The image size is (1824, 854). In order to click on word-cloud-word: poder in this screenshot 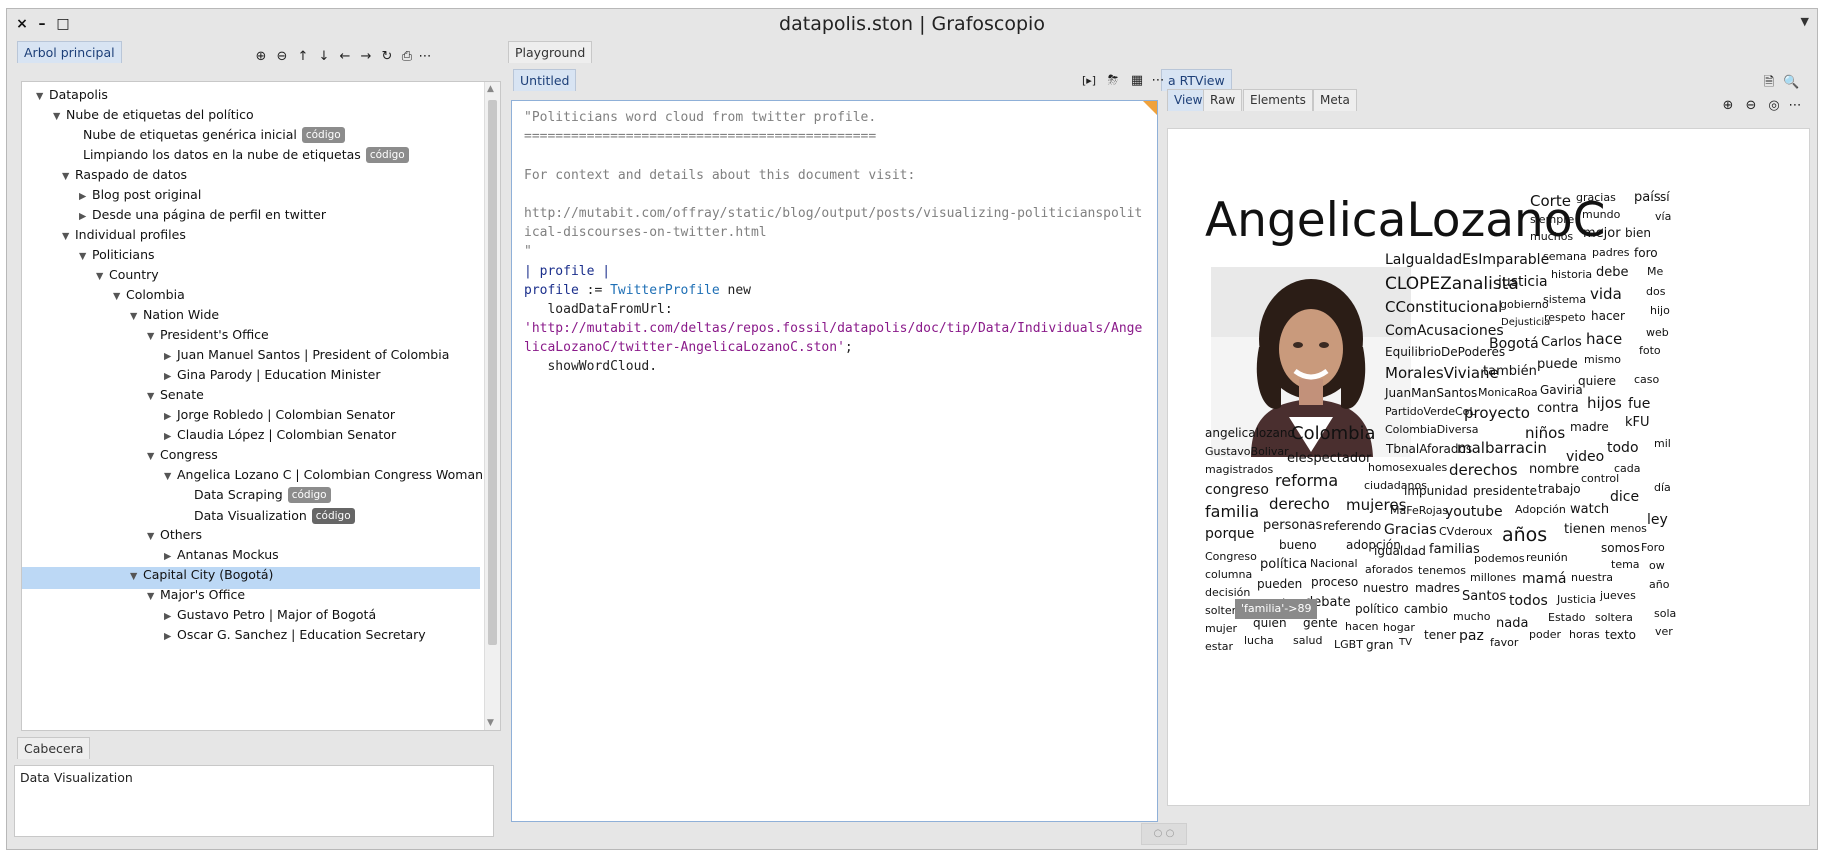, I will do `click(1545, 634)`.